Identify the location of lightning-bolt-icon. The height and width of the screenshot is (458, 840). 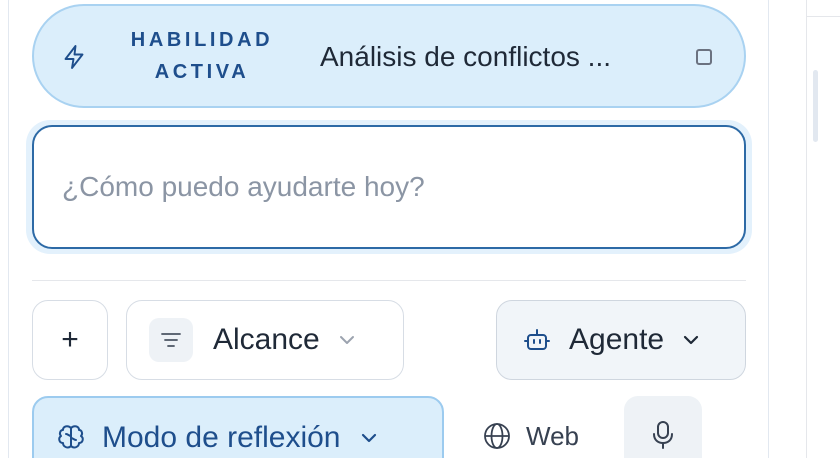
(74, 57).